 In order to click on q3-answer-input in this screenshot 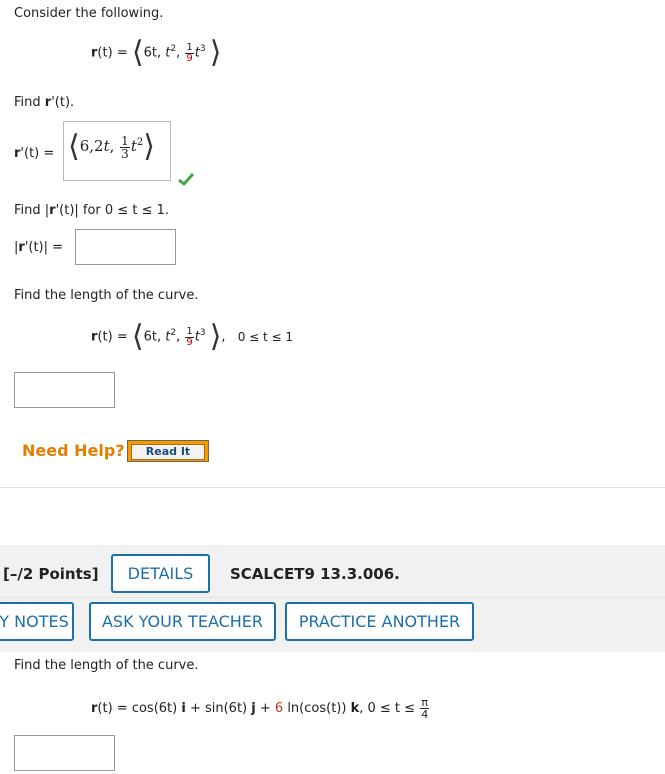, I will do `click(64, 390)`.